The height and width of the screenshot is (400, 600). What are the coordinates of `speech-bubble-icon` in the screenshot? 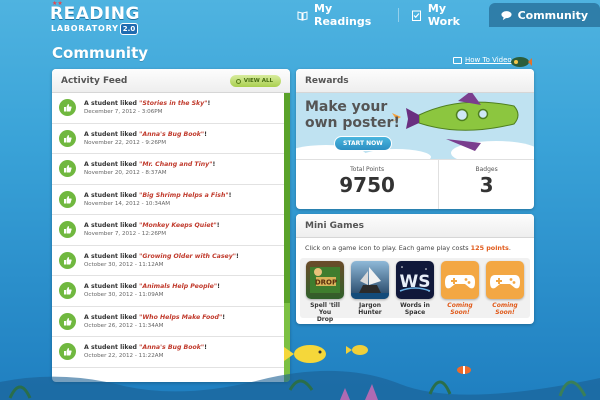 It's located at (506, 15).